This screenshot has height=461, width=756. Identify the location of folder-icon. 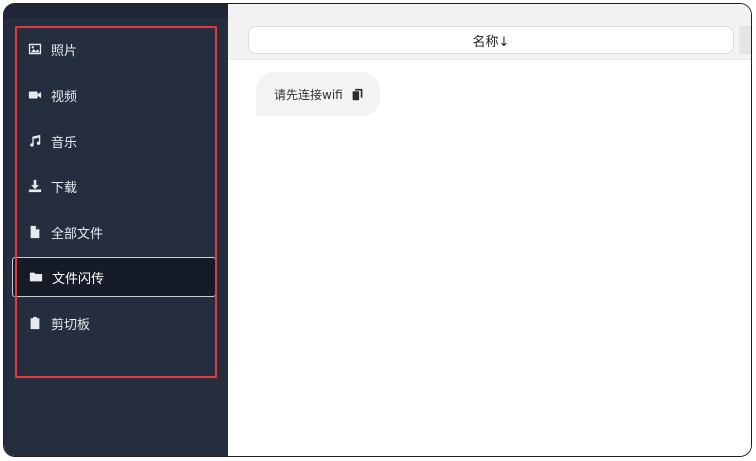
(36, 277).